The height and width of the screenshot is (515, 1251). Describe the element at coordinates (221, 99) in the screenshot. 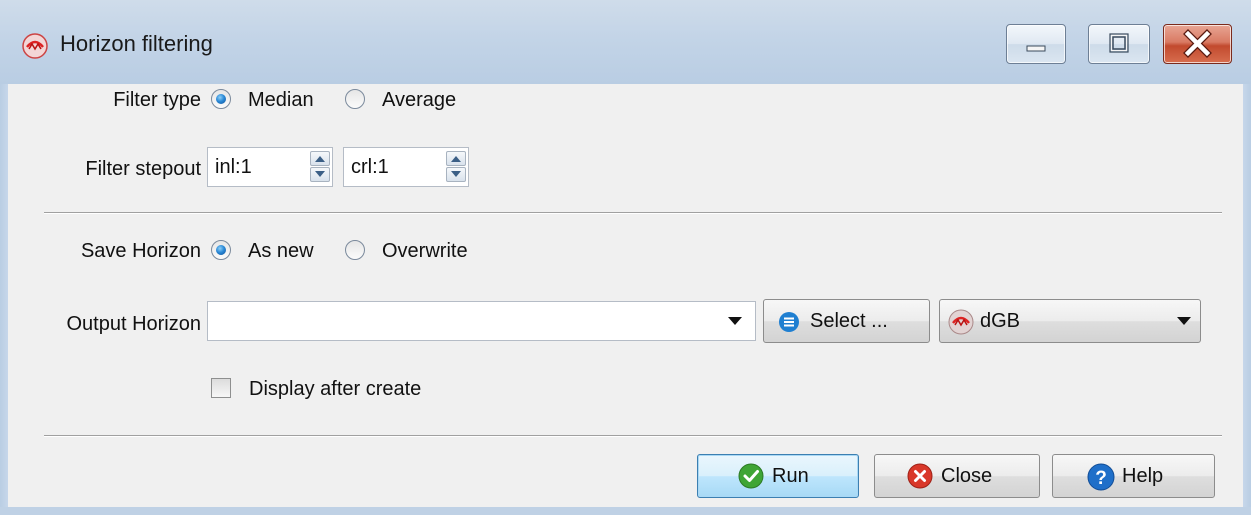

I see `filter-type-median-radio` at that location.